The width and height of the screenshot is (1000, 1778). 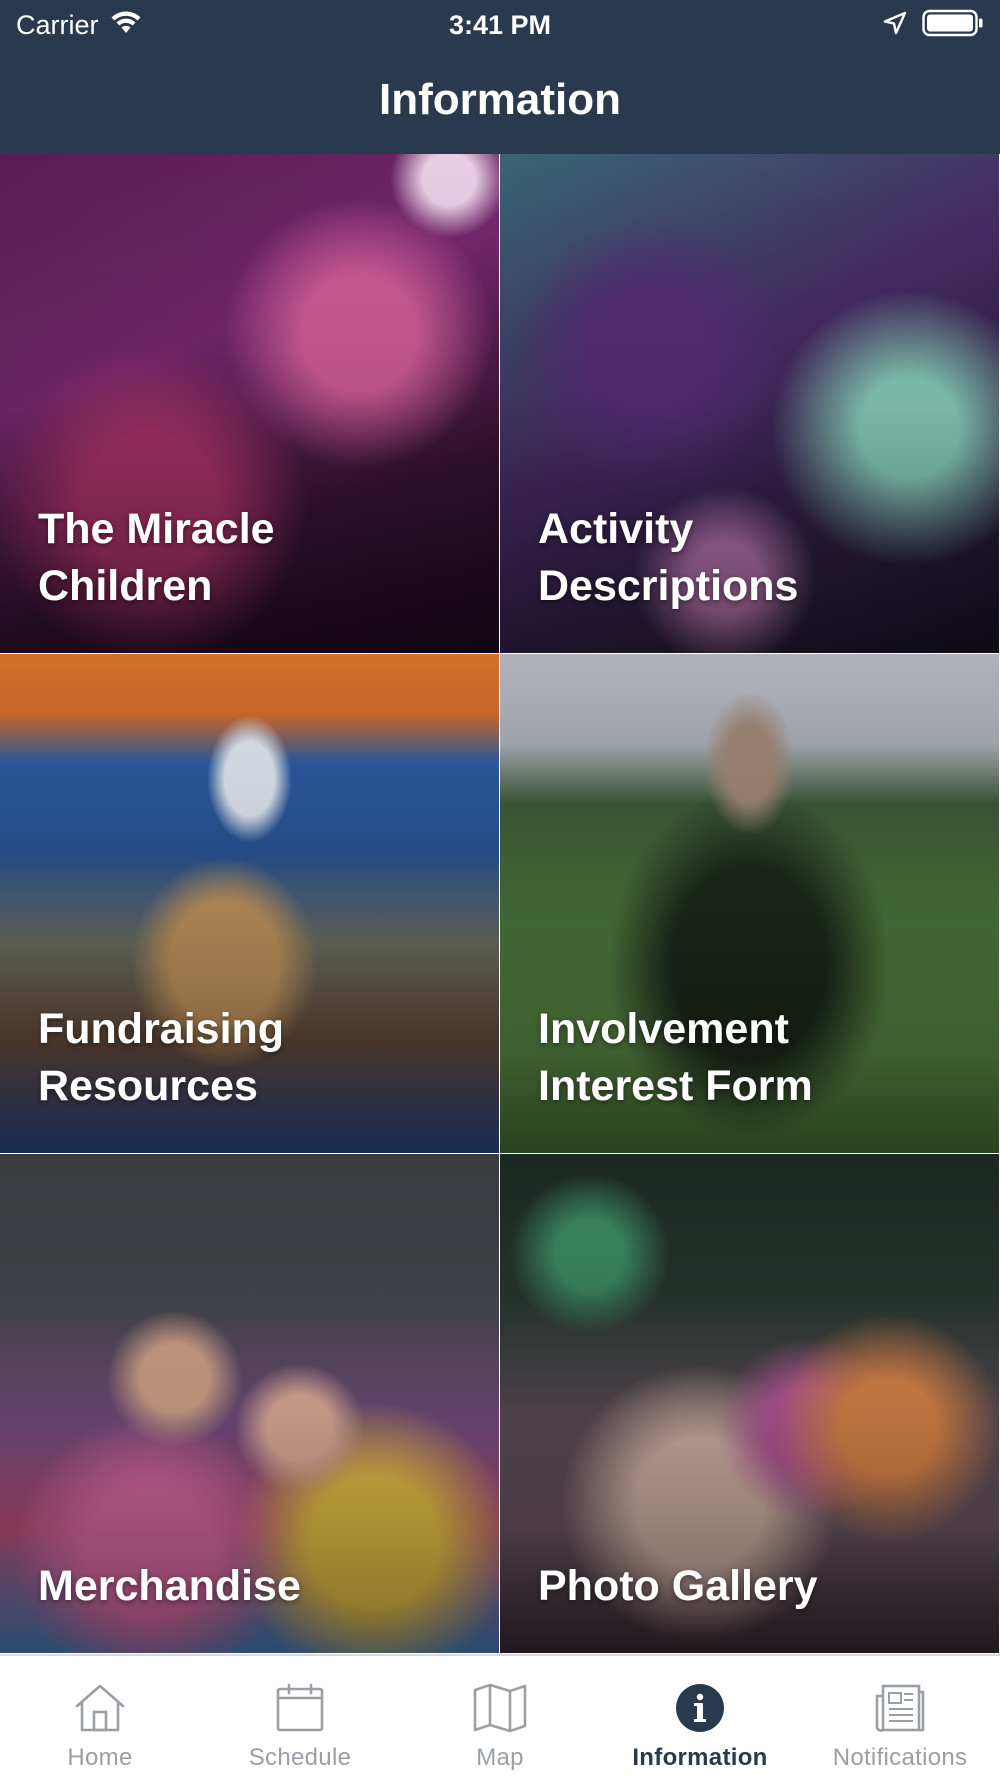 What do you see at coordinates (250, 1404) in the screenshot?
I see `tile-merchandise: Merchandise` at bounding box center [250, 1404].